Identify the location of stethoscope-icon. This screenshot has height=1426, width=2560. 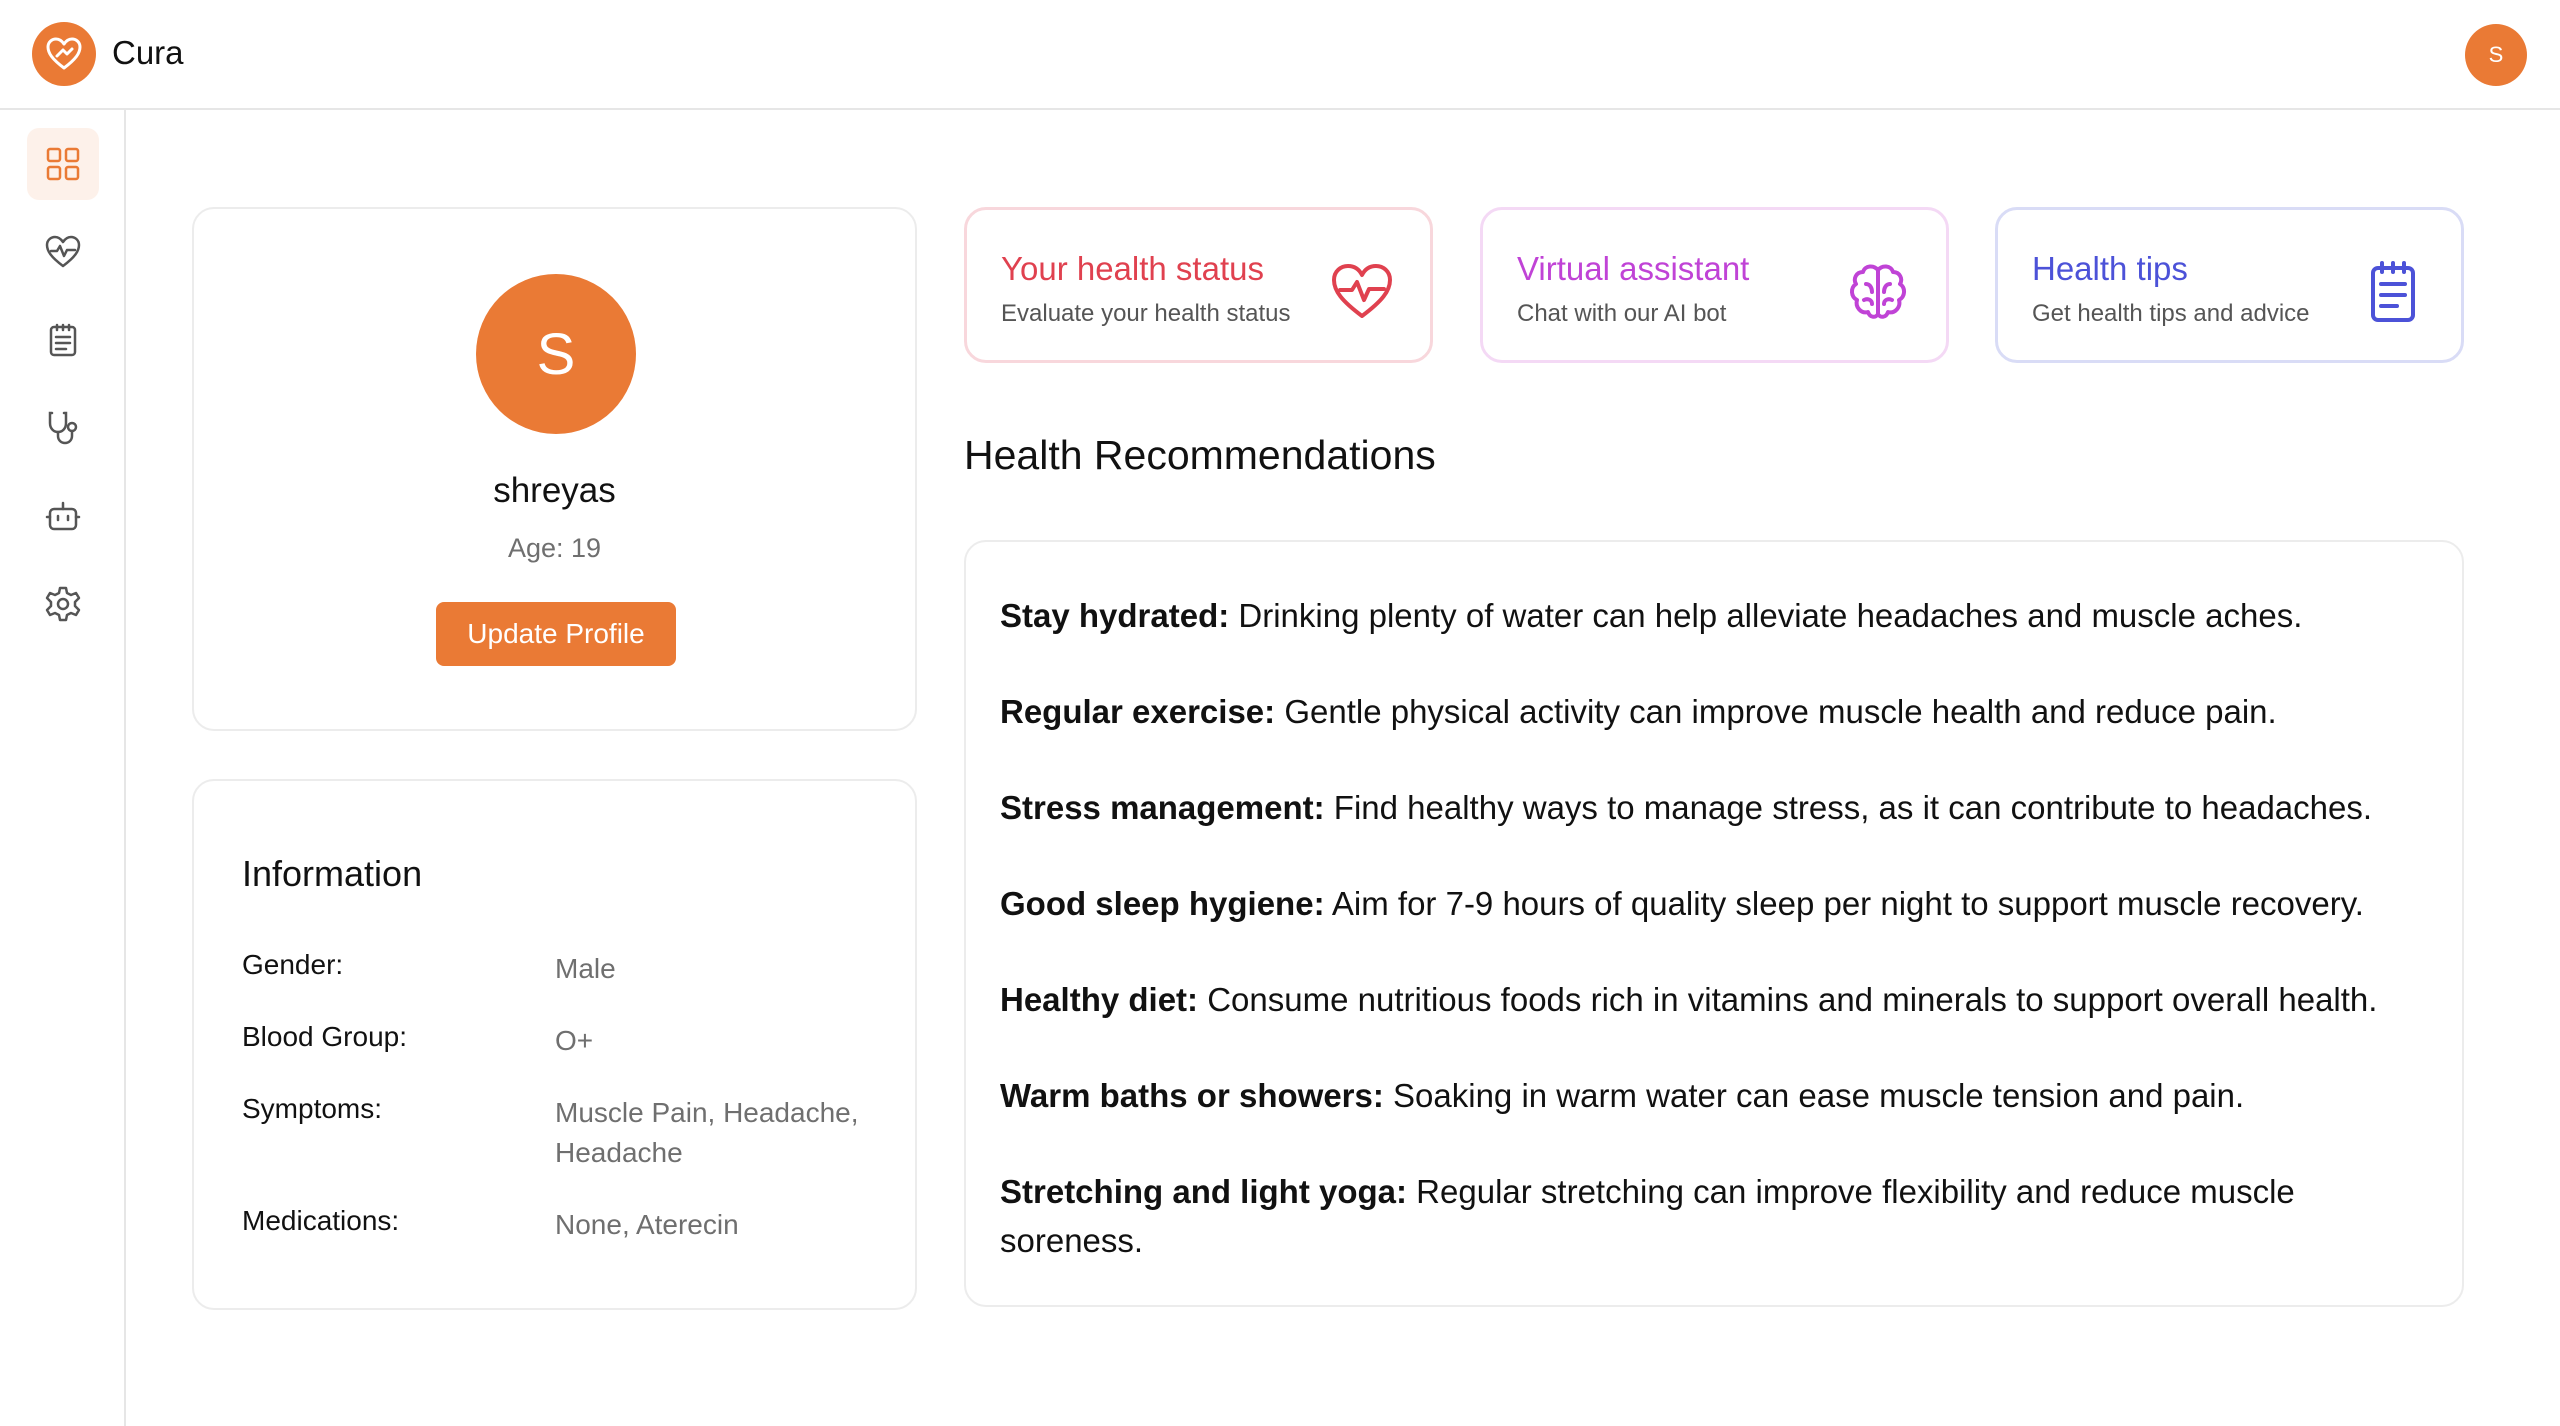
(63, 428).